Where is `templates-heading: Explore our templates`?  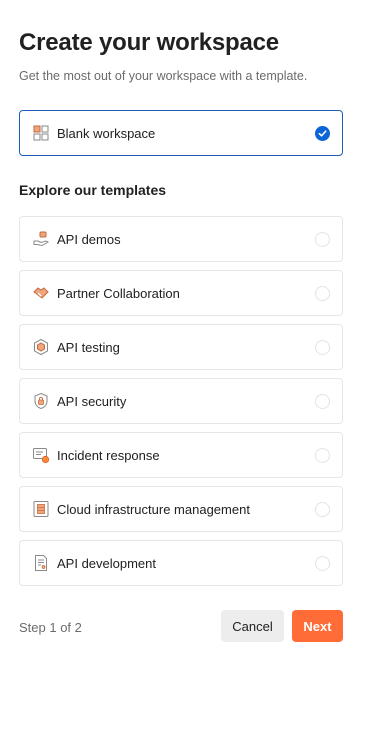 templates-heading: Explore our templates is located at coordinates (93, 190).